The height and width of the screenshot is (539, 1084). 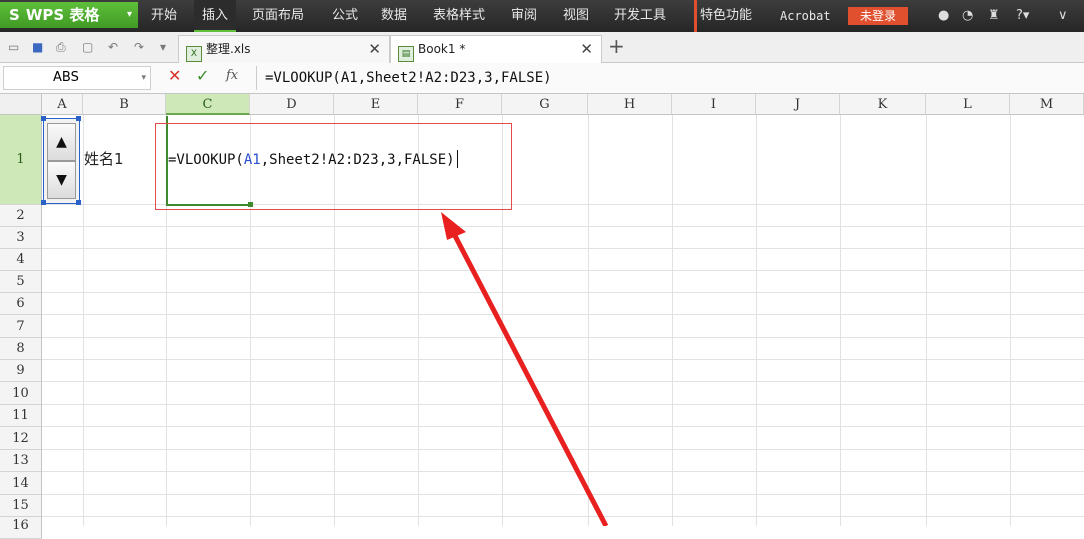 I want to click on annotation-arrow, so click(x=525, y=369).